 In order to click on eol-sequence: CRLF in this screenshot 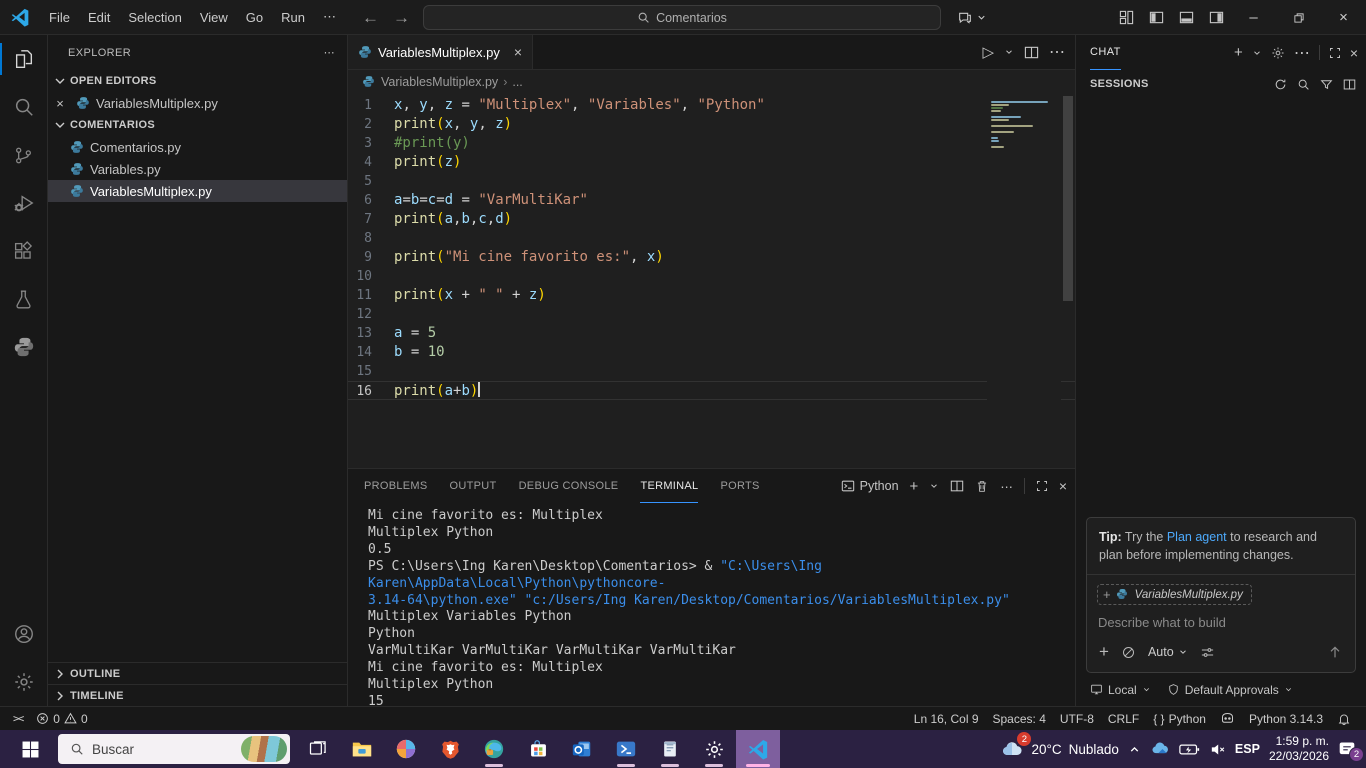, I will do `click(1123, 719)`.